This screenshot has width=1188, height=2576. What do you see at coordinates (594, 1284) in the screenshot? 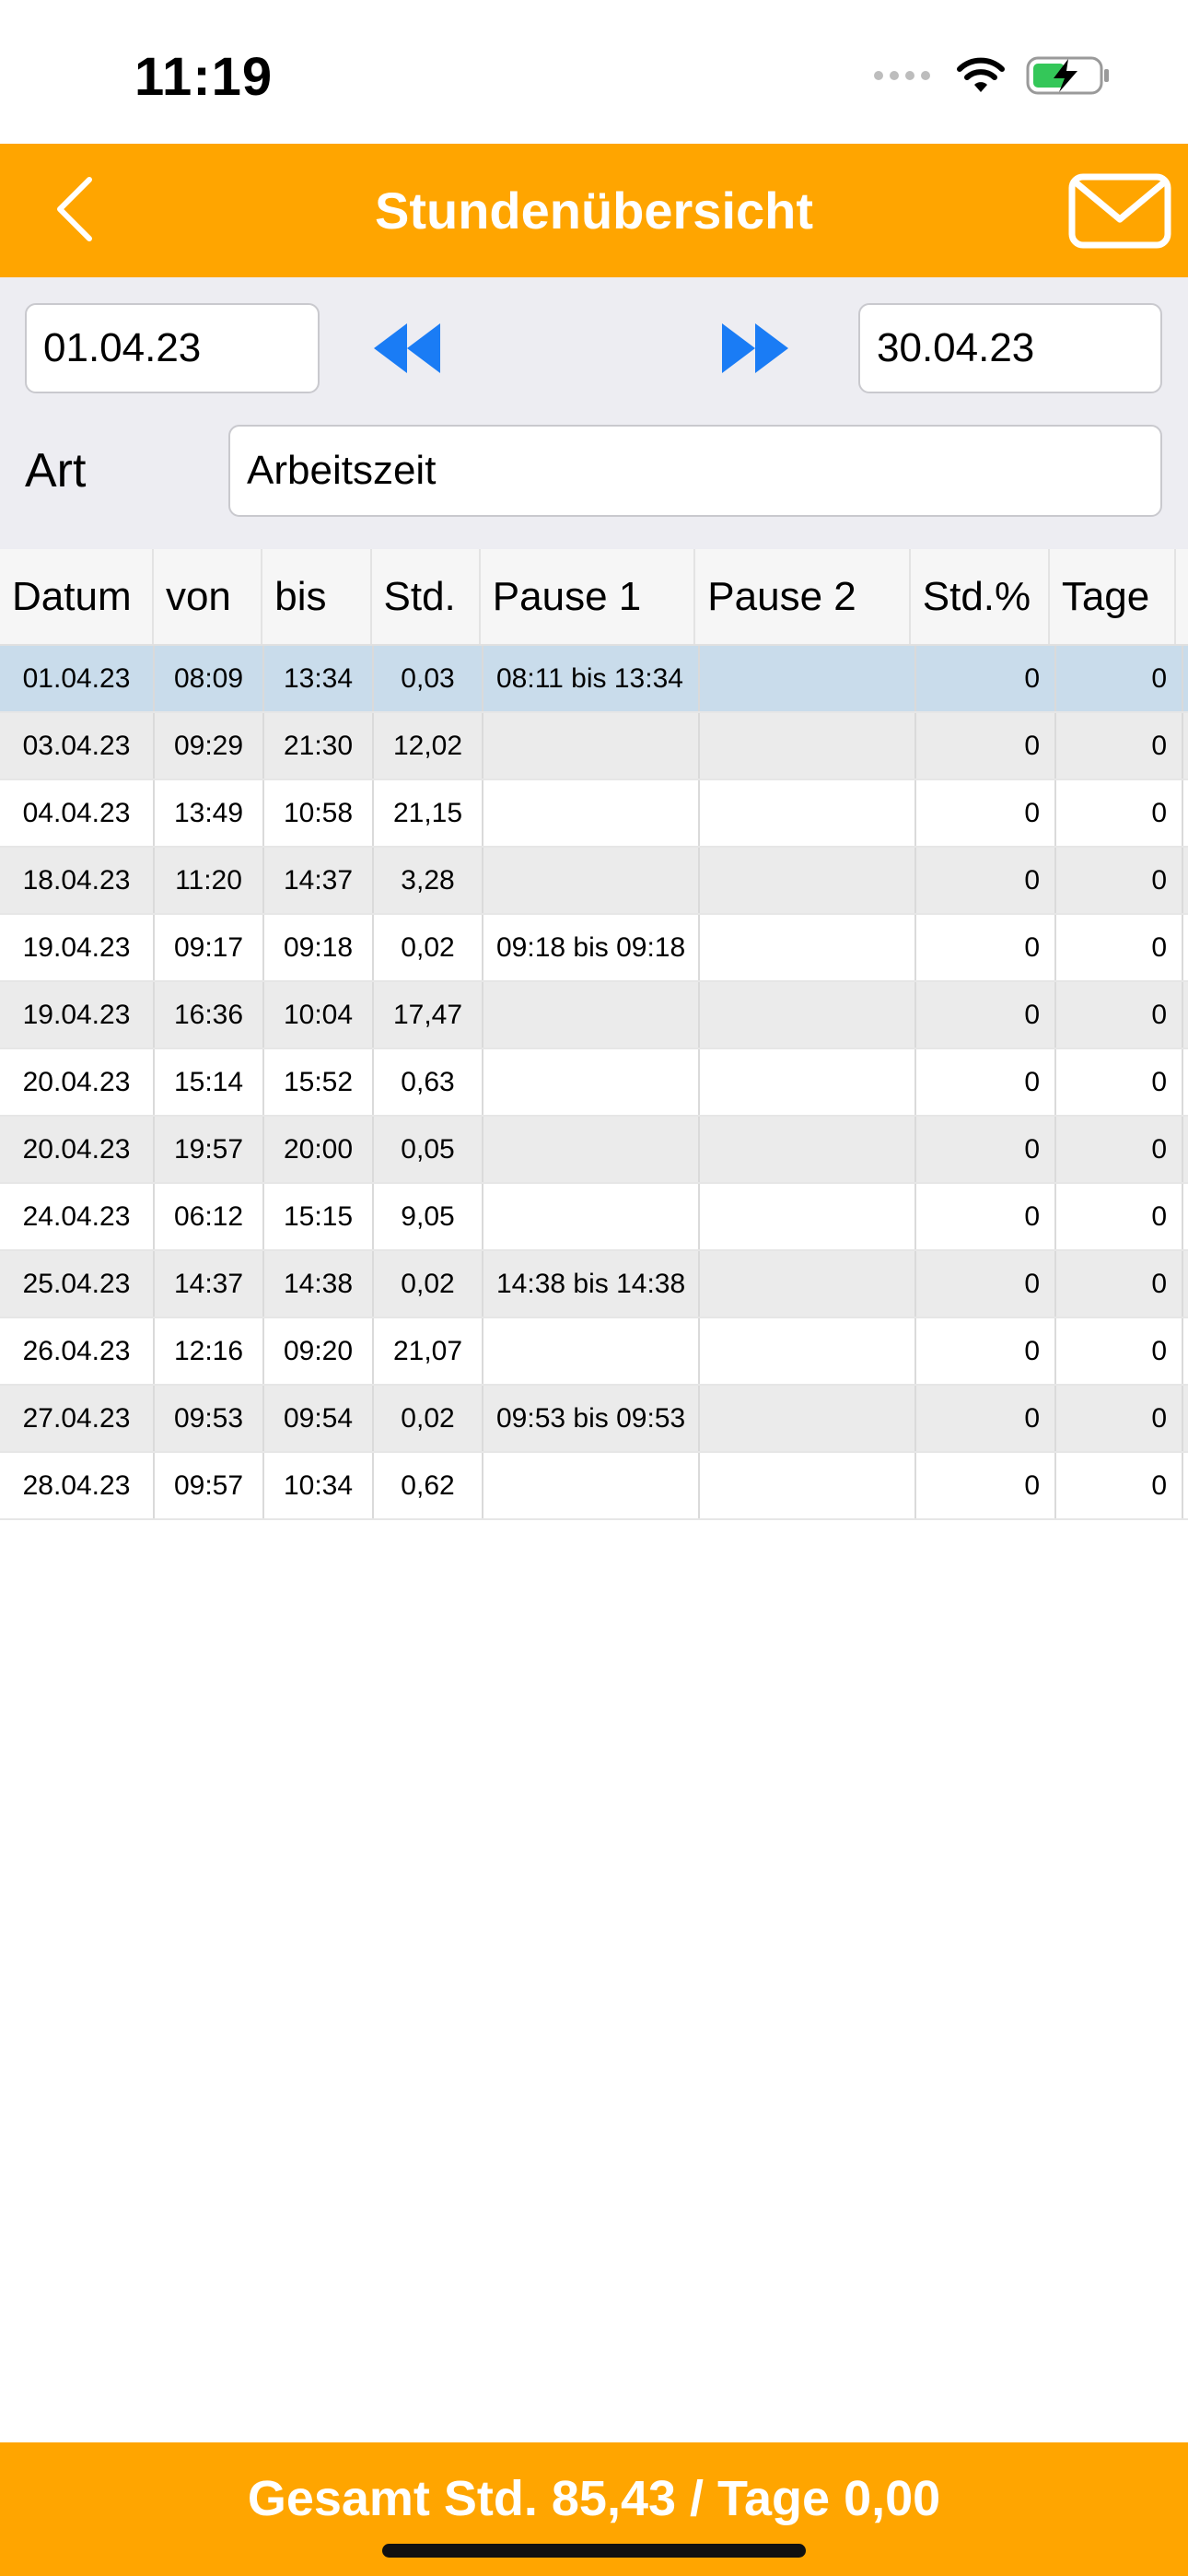
I see `table-row: 25.04.23 14:37 14:38 0,02 14:38 bis 14:38 0 0` at bounding box center [594, 1284].